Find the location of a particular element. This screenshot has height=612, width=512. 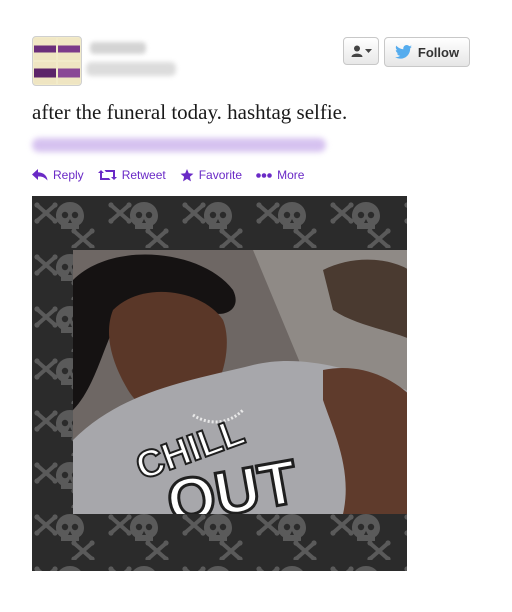

ellipsis-icon is located at coordinates (264, 175).